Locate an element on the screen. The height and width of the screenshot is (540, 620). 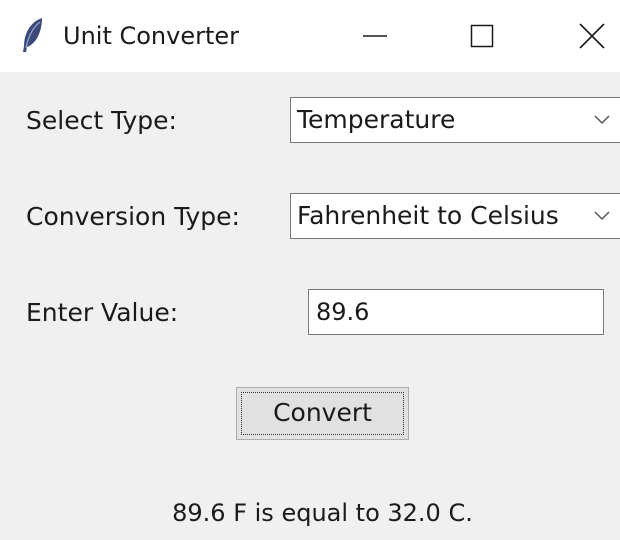
window-title: Unit Converter is located at coordinates (151, 36).